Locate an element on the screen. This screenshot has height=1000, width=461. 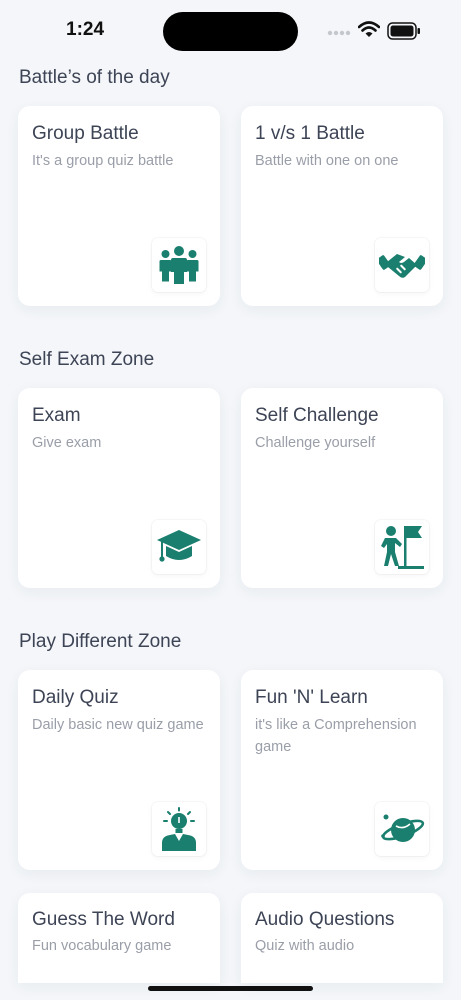
card-title: Exam is located at coordinates (56, 415).